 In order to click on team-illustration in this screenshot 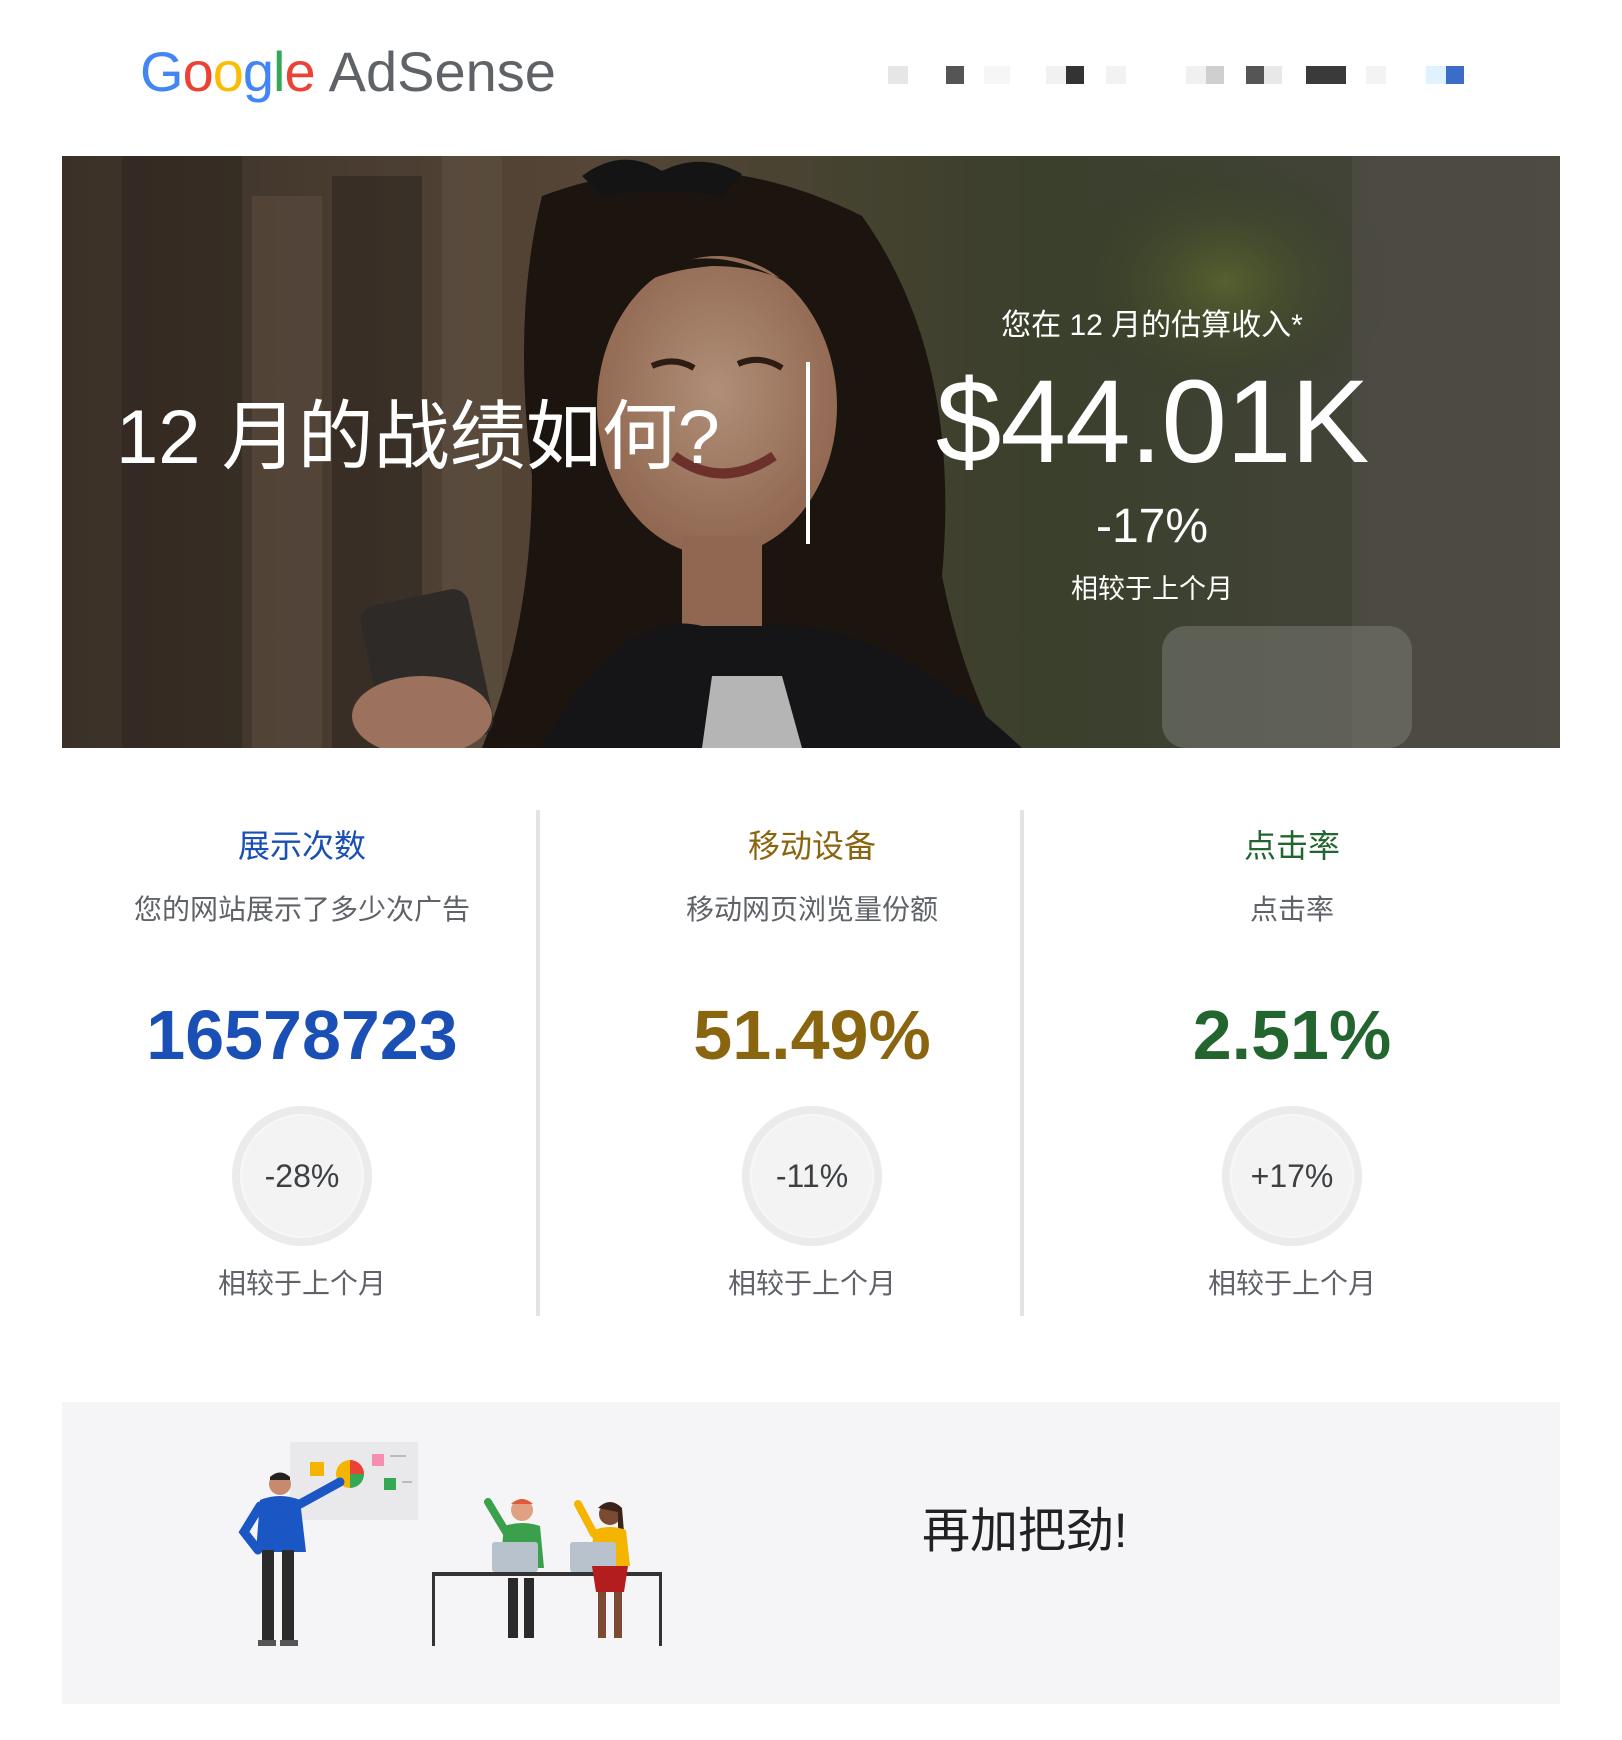, I will do `click(450, 1544)`.